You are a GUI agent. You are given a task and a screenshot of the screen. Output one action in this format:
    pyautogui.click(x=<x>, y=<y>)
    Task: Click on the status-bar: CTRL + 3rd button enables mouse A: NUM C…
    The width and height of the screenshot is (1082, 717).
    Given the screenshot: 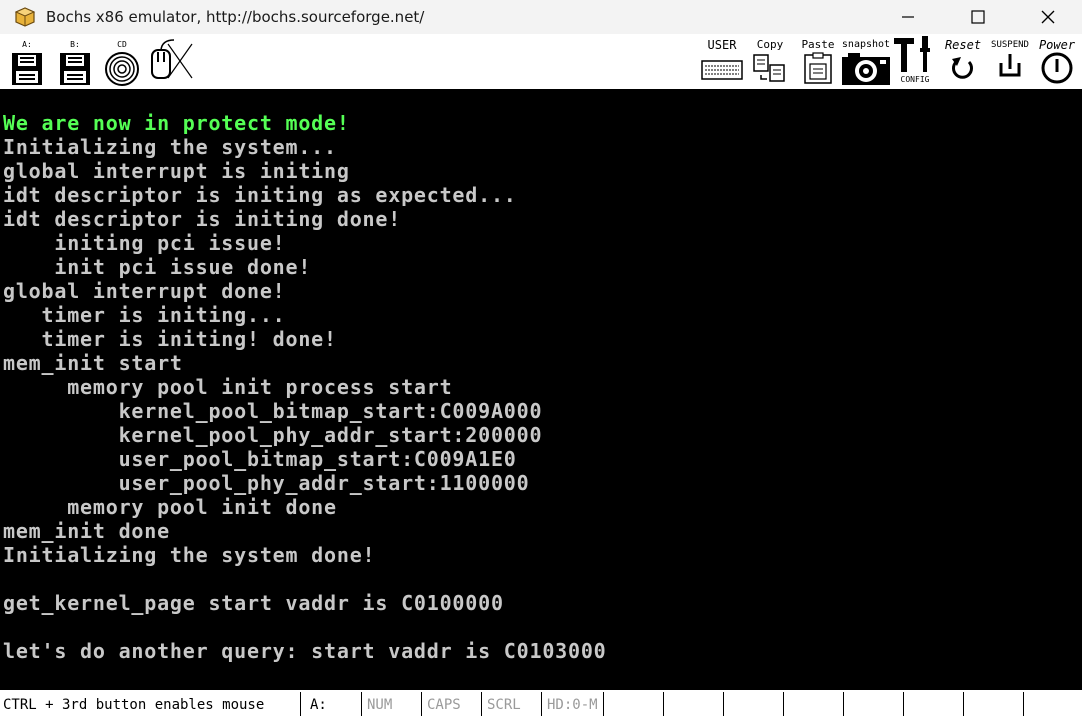 What is the action you would take?
    pyautogui.click(x=541, y=703)
    